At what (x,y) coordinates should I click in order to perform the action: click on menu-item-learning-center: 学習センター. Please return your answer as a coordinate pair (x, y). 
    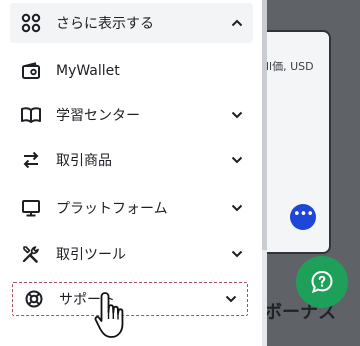
    Looking at the image, I should click on (131, 115).